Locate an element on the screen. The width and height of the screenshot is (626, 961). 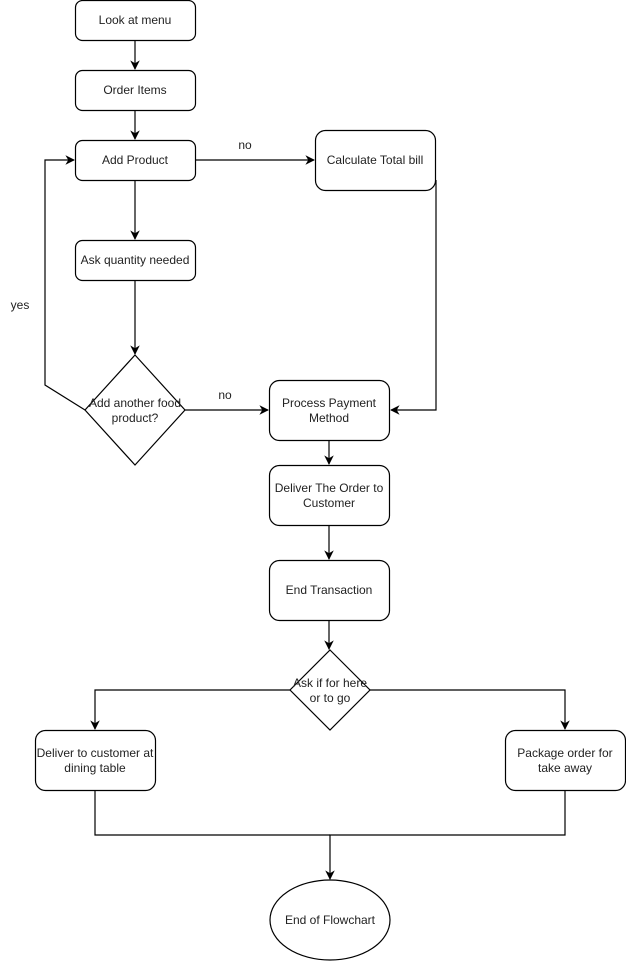
node-label: Add Product is located at coordinates (135, 160).